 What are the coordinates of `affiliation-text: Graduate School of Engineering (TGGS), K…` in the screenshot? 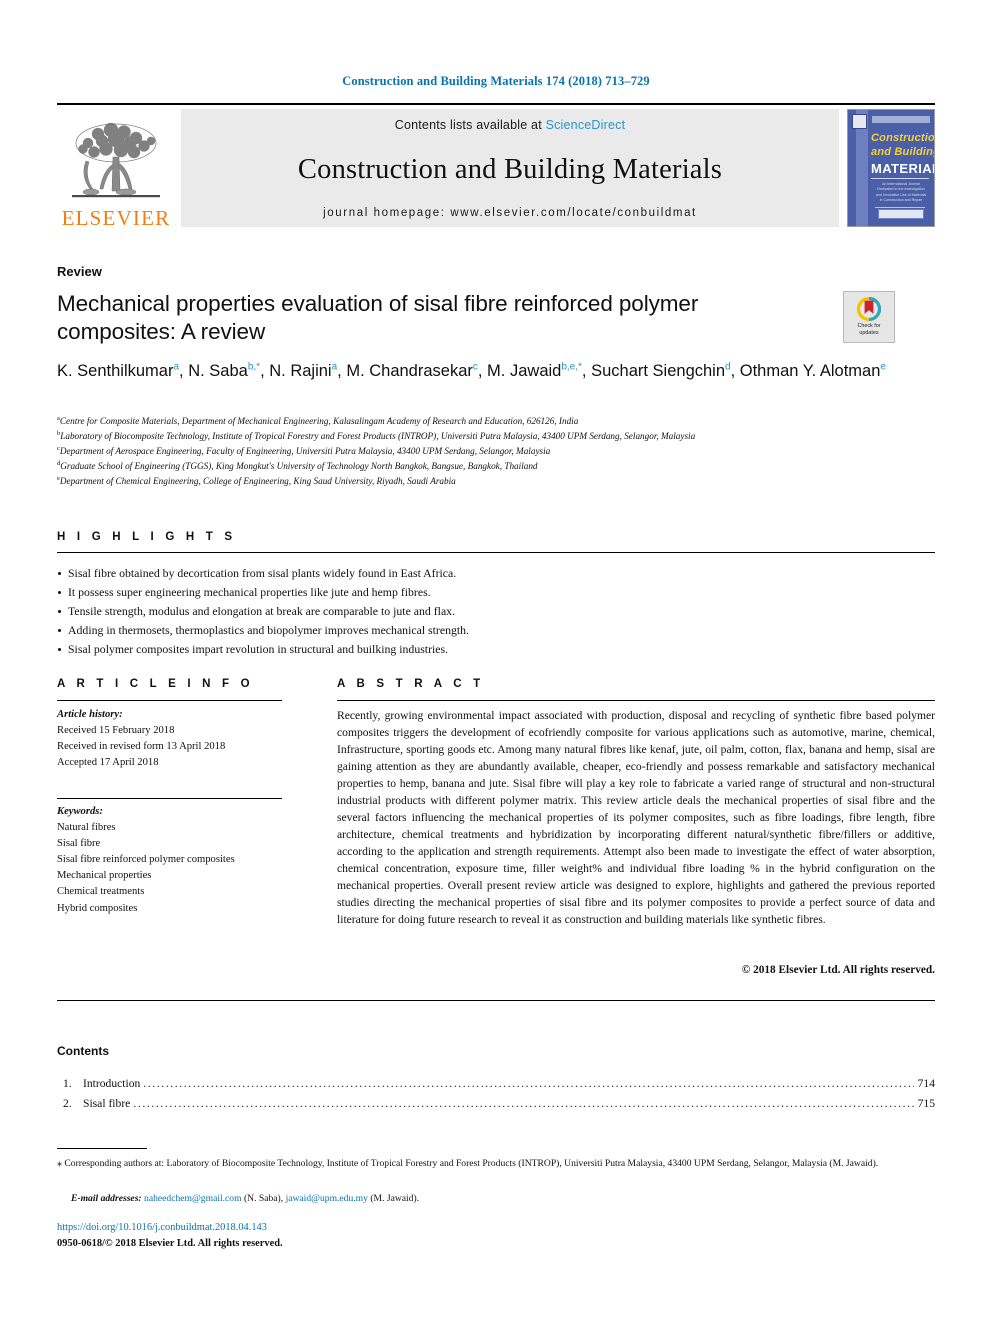 It's located at (299, 465).